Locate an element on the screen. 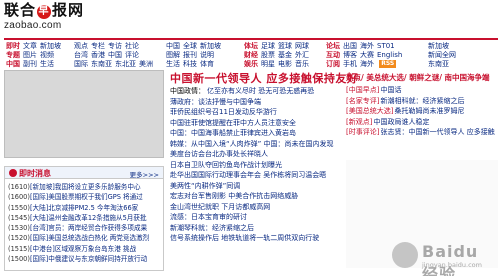  instant-news-item: (1545)[大陆]温州金融改革12条措施从5月获批 is located at coordinates (84, 218).